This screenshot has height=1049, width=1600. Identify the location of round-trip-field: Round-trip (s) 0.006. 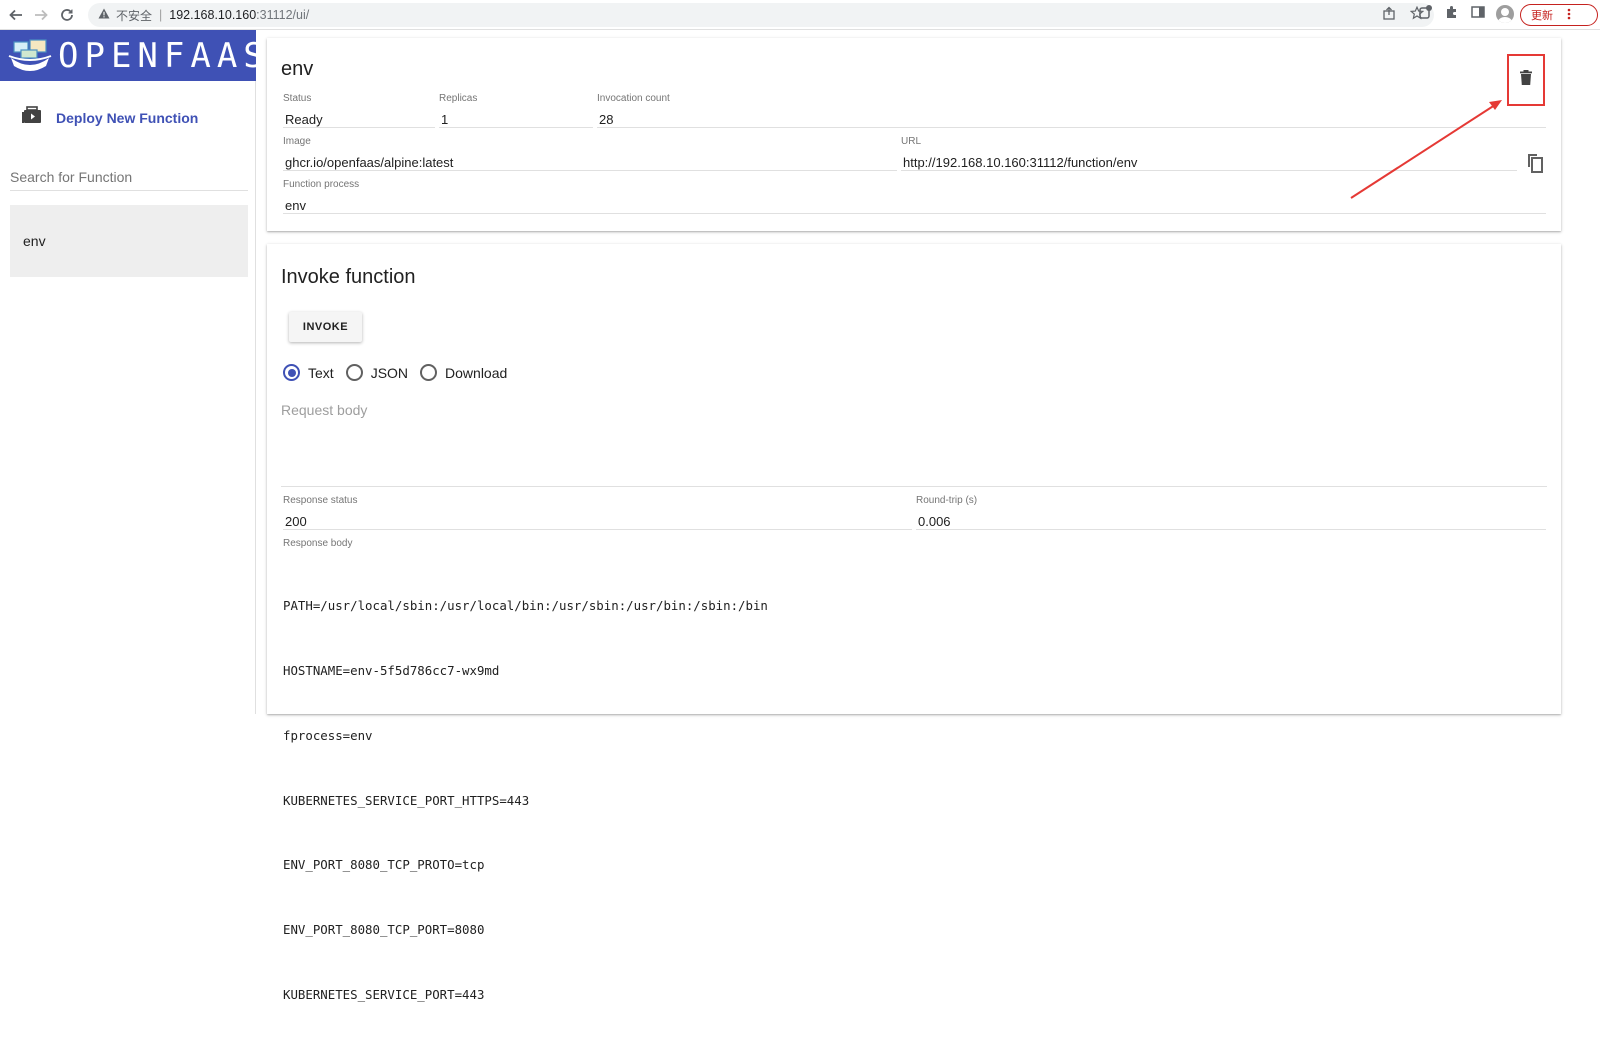
(1231, 512).